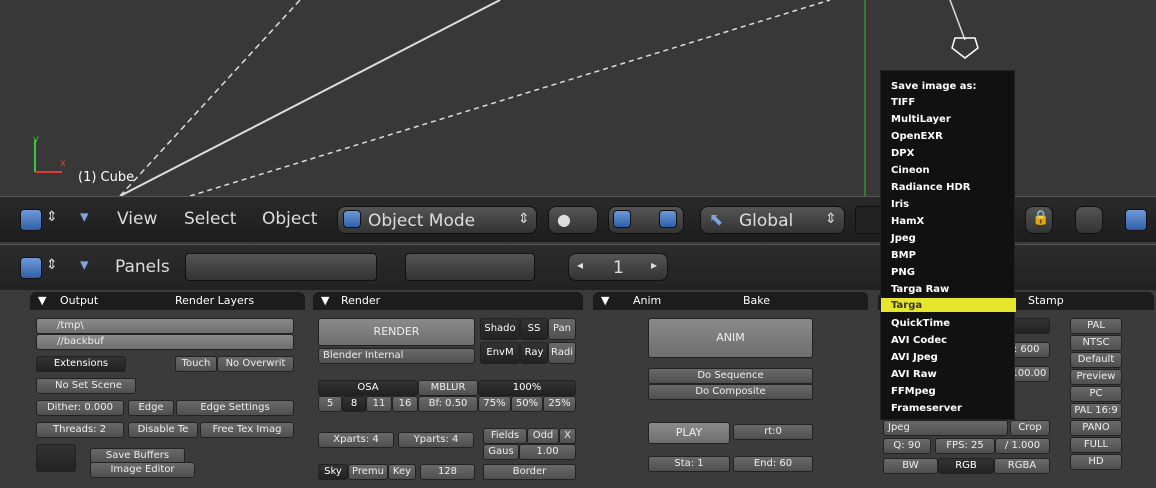 The image size is (1156, 488). I want to click on pivot-select, so click(646, 220).